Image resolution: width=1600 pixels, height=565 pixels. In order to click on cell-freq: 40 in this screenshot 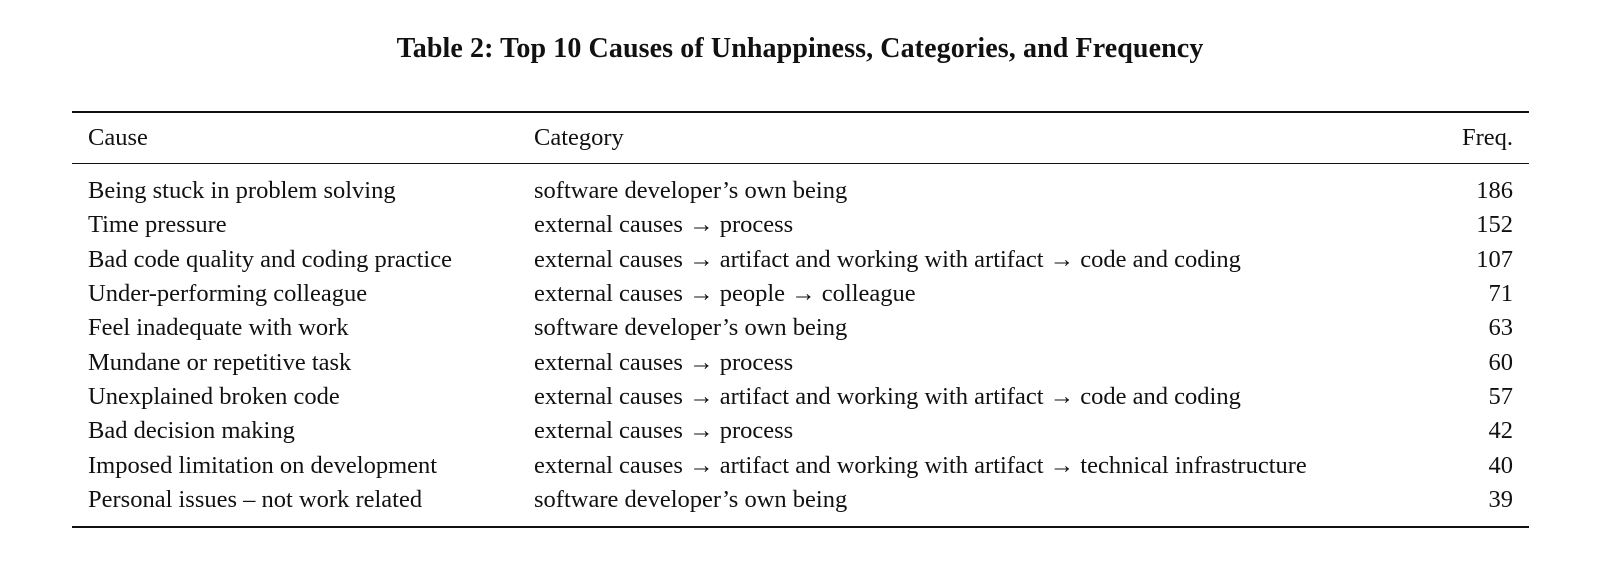, I will do `click(1501, 465)`.